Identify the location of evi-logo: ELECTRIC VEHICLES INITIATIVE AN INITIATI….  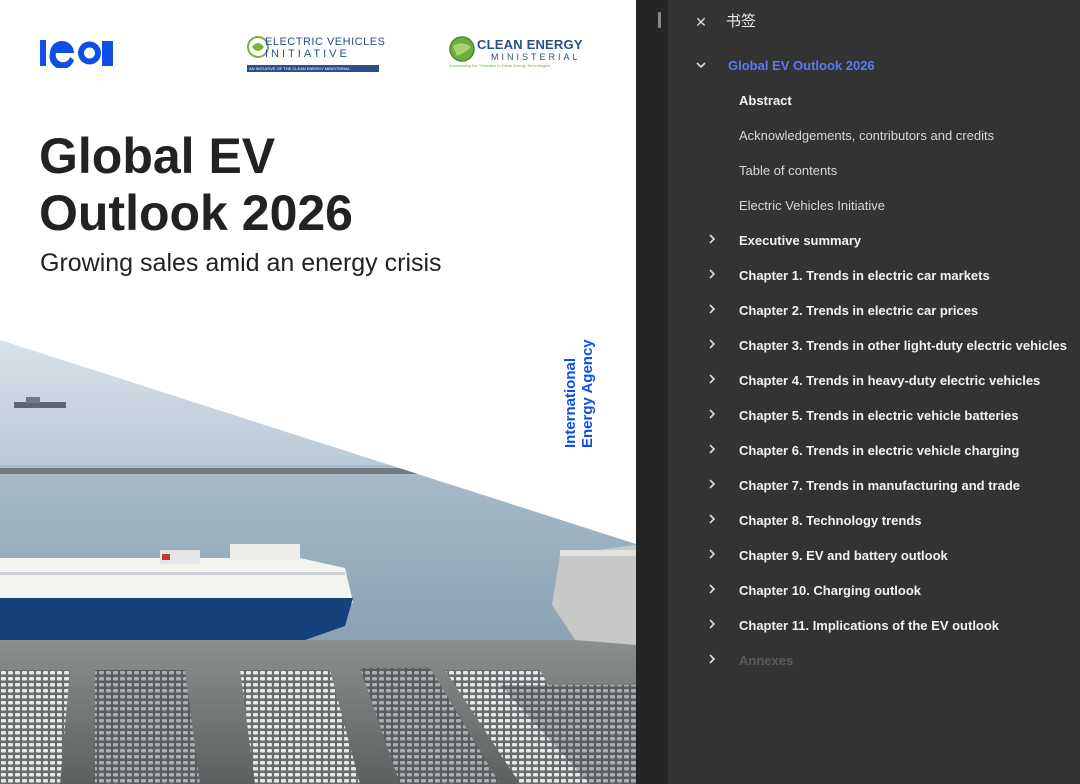
(316, 54).